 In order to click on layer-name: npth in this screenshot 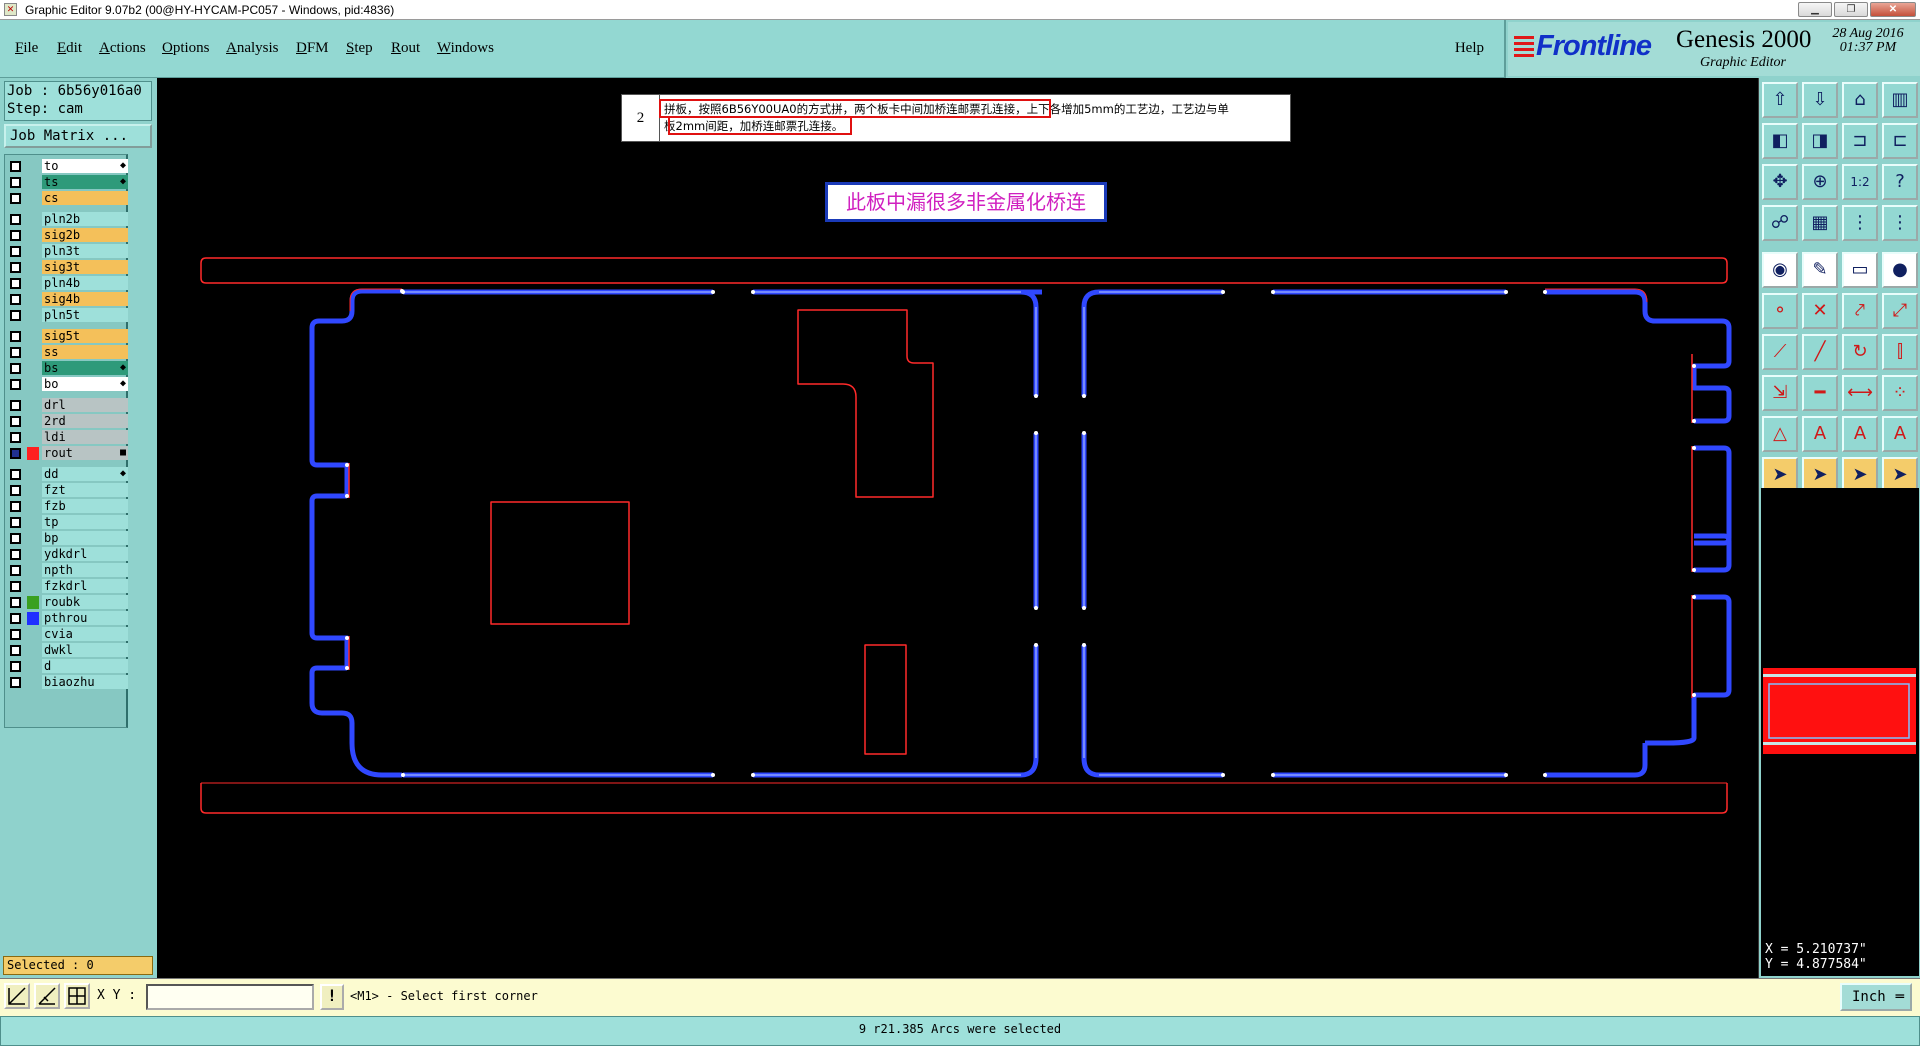, I will do `click(85, 570)`.